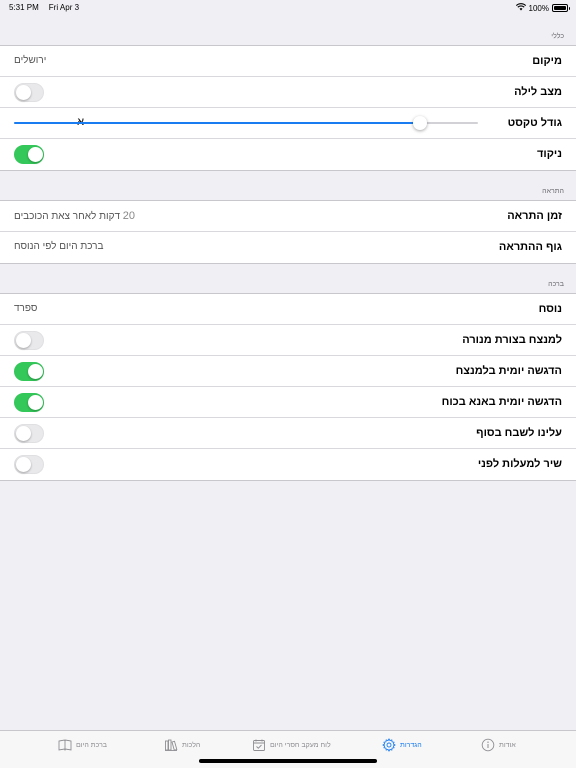 The height and width of the screenshot is (768, 576). Describe the element at coordinates (288, 61) in the screenshot. I see `location-row: מיקום ירושלים` at that location.